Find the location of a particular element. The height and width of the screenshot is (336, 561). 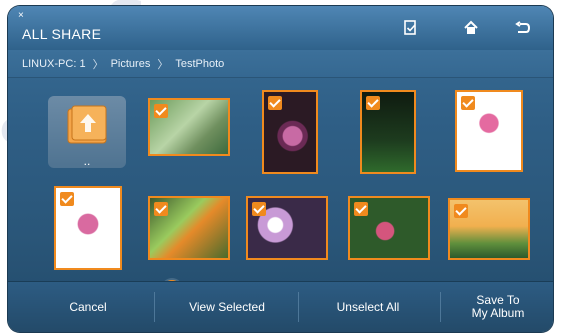

home-icon is located at coordinates (471, 28).